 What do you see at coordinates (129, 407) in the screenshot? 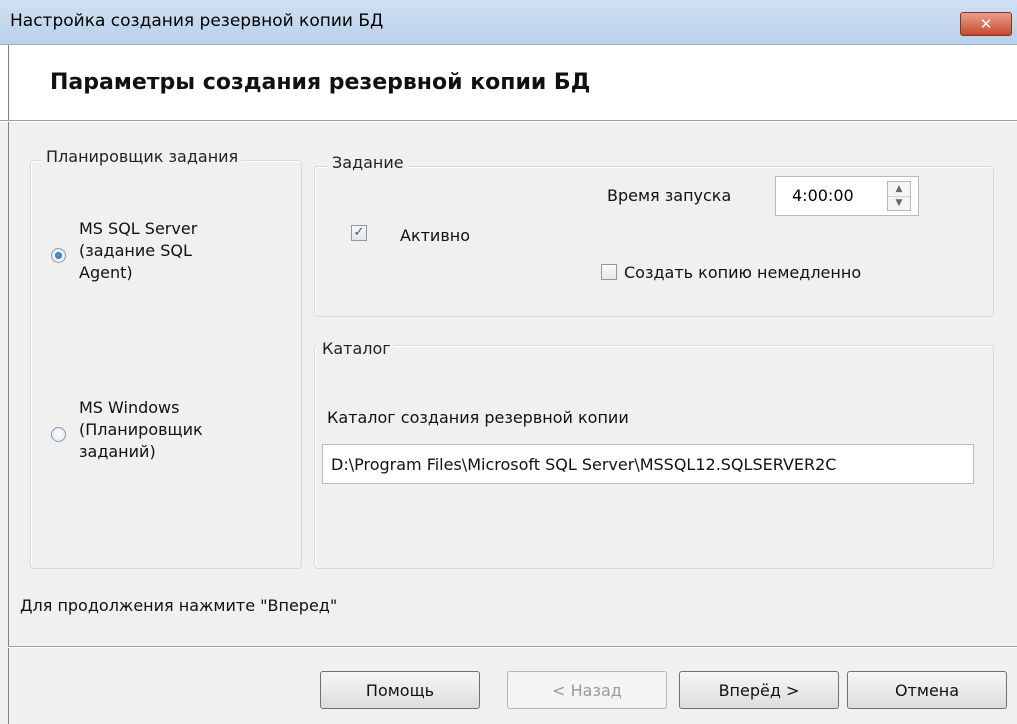
I see `option-line: MS Windows` at bounding box center [129, 407].